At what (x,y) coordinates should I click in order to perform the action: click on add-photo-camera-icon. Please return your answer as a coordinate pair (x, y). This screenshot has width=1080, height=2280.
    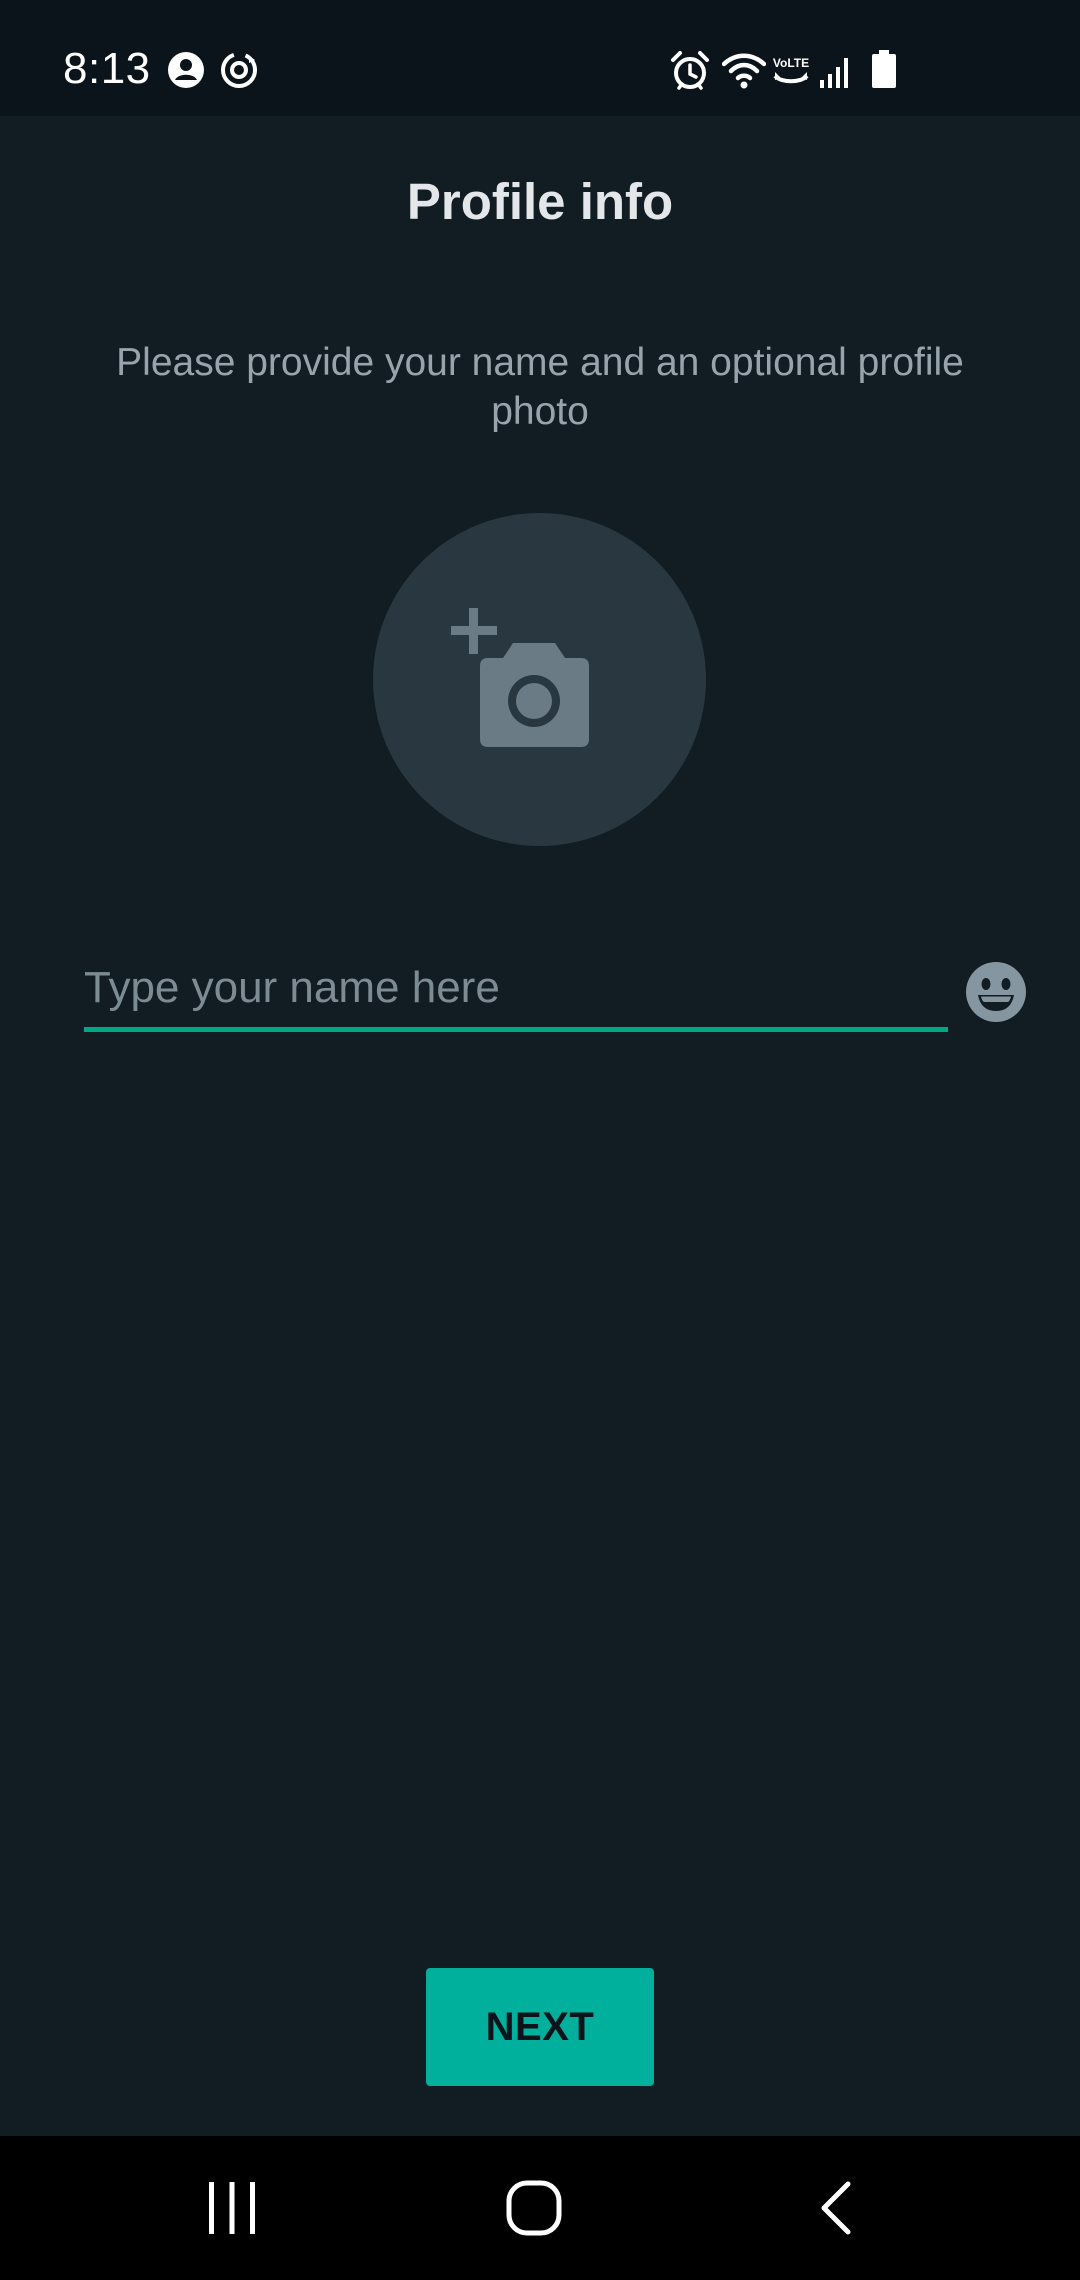
    Looking at the image, I should click on (520, 677).